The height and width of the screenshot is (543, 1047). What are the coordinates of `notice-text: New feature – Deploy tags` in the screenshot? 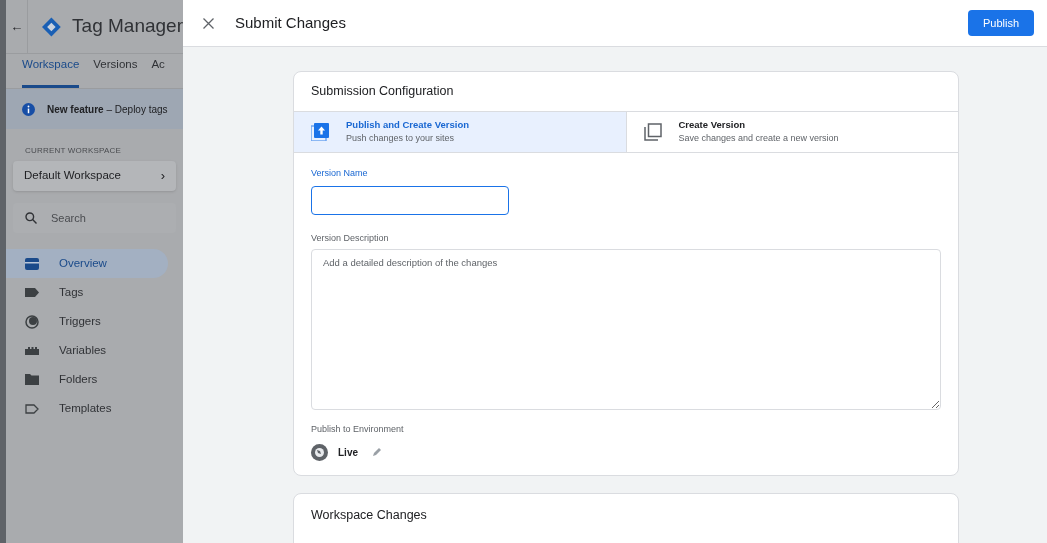 It's located at (107, 109).